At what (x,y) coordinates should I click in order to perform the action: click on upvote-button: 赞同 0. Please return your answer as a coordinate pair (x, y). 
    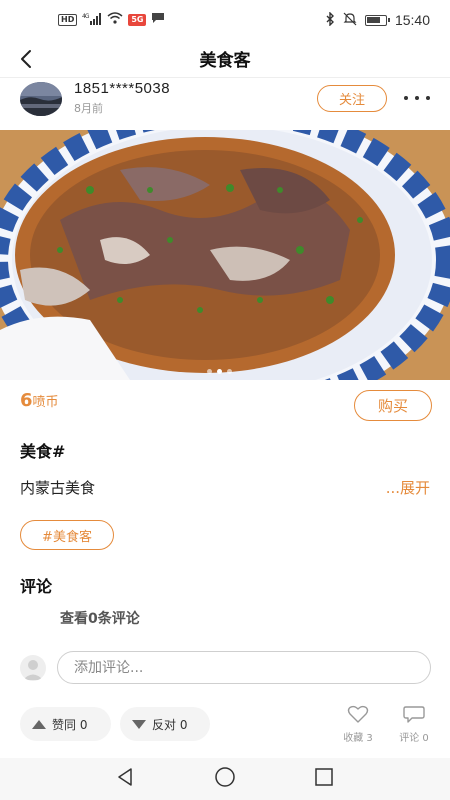
    Looking at the image, I should click on (65, 724).